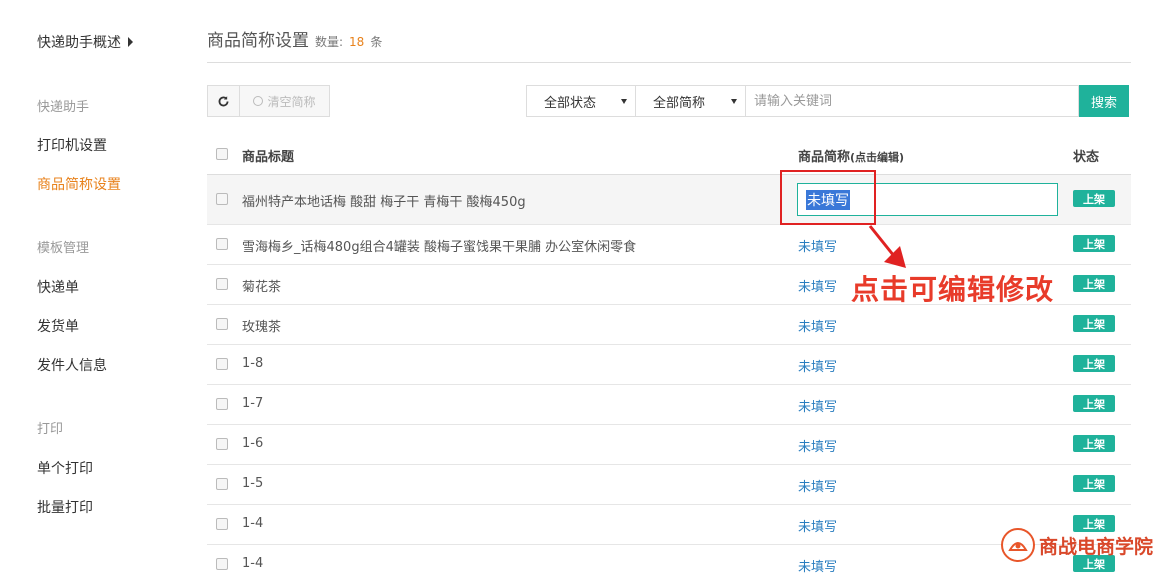 Image resolution: width=1157 pixels, height=574 pixels. What do you see at coordinates (912, 101) in the screenshot?
I see `search-input` at bounding box center [912, 101].